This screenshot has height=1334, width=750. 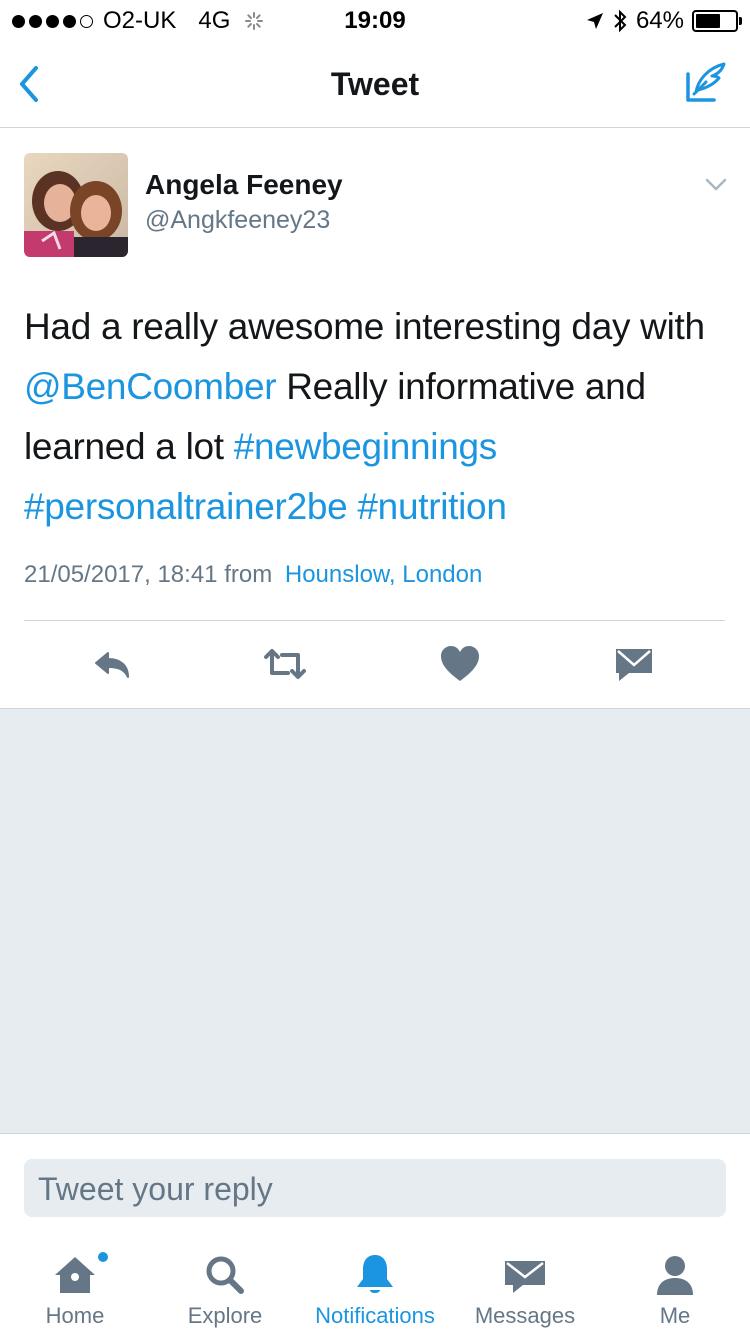 I want to click on avatar-photo, so click(x=76, y=205).